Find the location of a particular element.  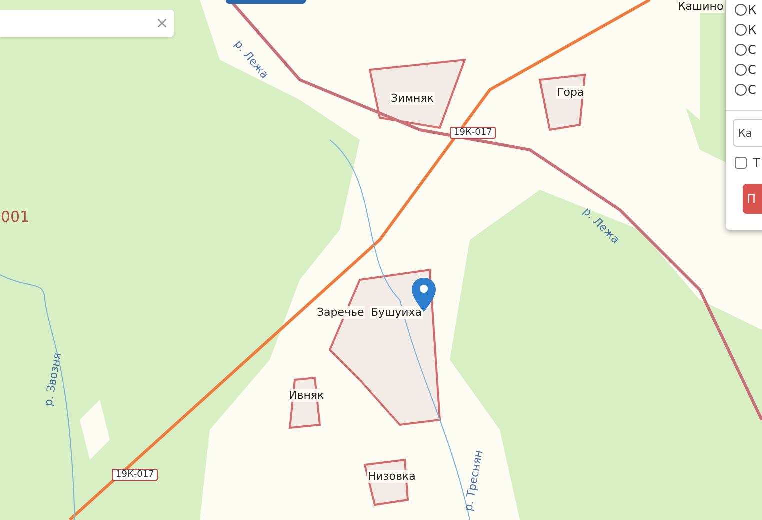

area-code-label: 001 is located at coordinates (15, 217).